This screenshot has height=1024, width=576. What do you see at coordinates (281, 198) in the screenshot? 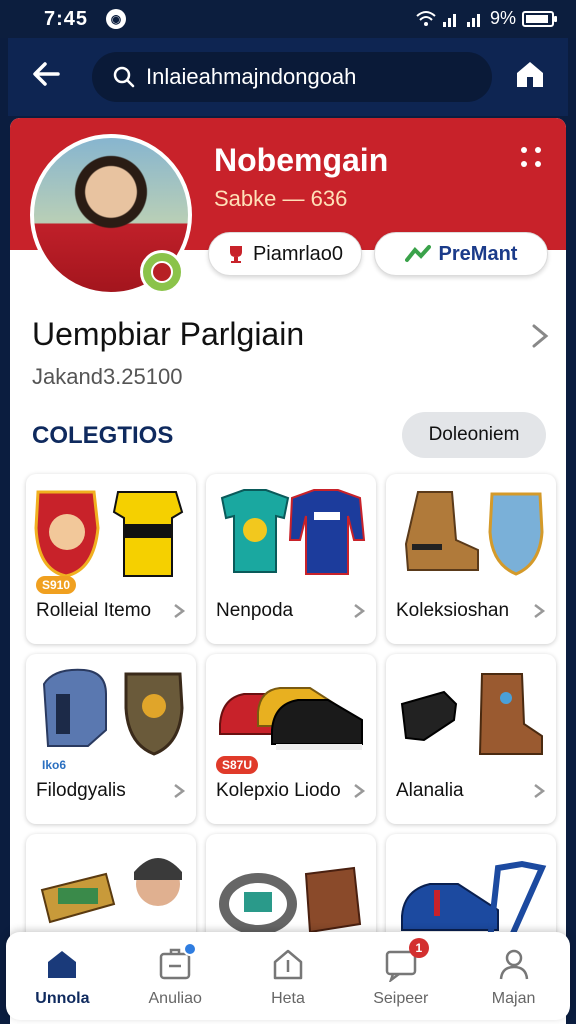
I see `profile-subtitle: Sabke — 636` at bounding box center [281, 198].